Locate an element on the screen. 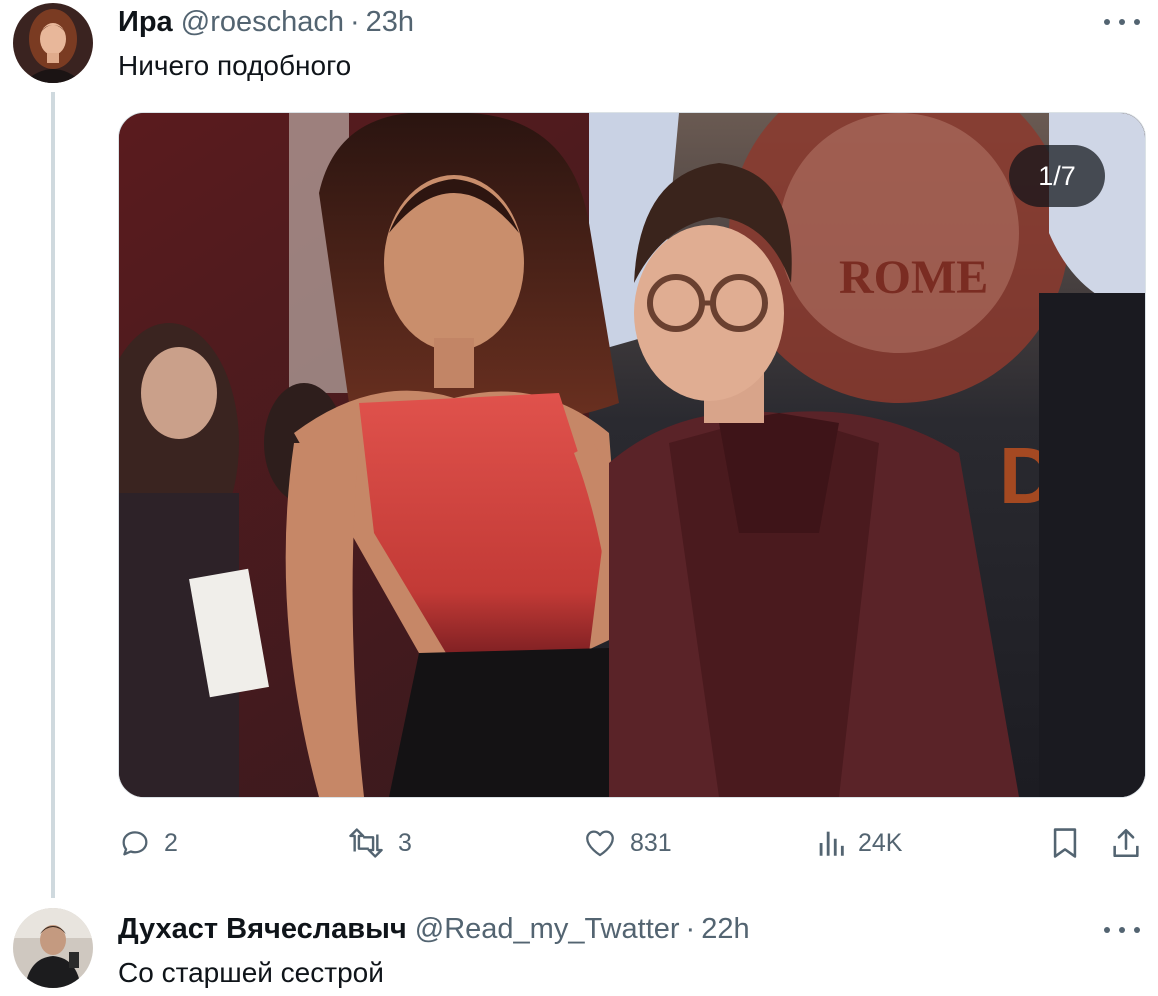 The height and width of the screenshot is (996, 1158). reply-button: 2 is located at coordinates (148, 843).